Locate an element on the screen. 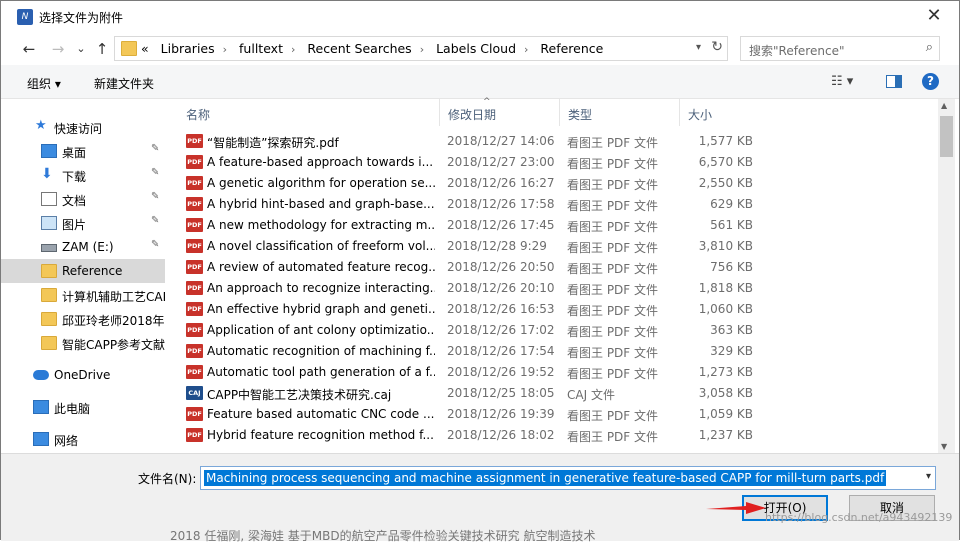 Image resolution: width=960 pixels, height=544 pixels. sidebar-item-documents: 文档 ✎ is located at coordinates (83, 199).